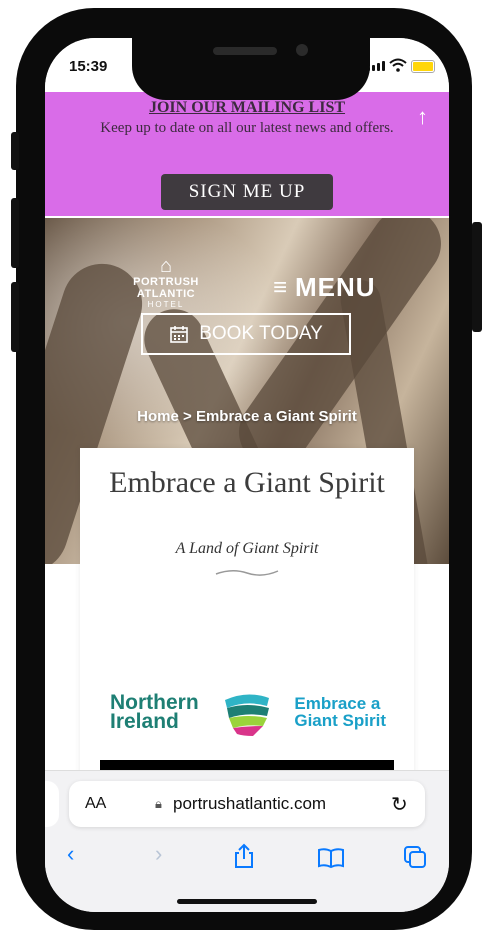 This screenshot has width=485, height=936. I want to click on breadcrumb: Home > Embrace a Giant Spirit, so click(247, 416).